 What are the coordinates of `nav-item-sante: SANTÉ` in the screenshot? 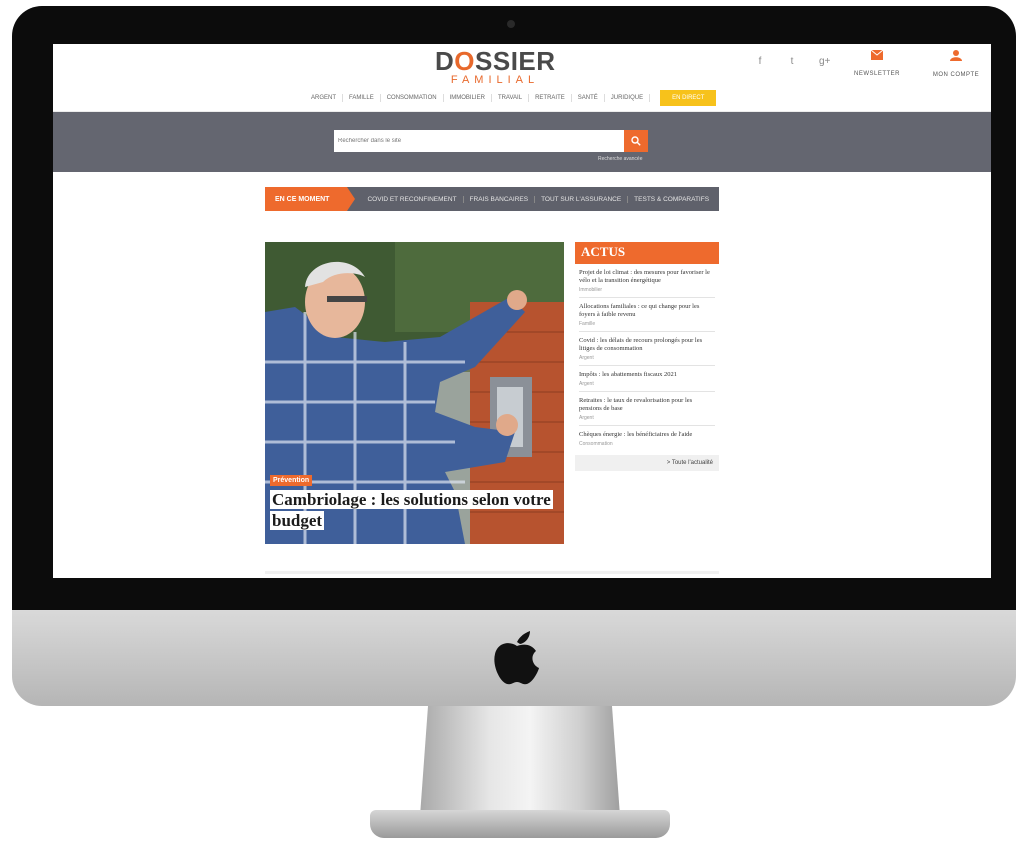 It's located at (588, 98).